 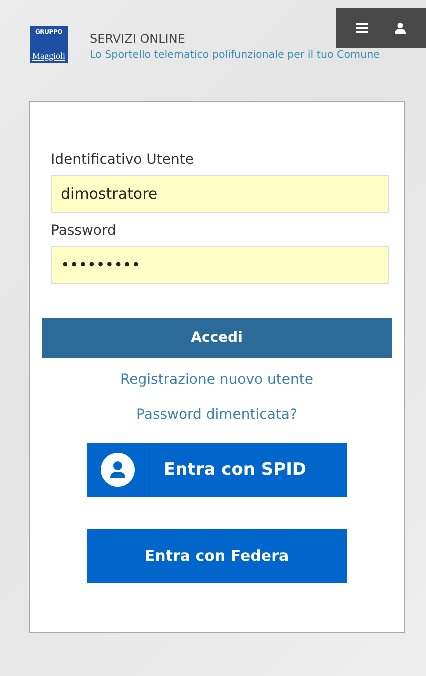 I want to click on input-field: dimostratore, so click(x=220, y=194).